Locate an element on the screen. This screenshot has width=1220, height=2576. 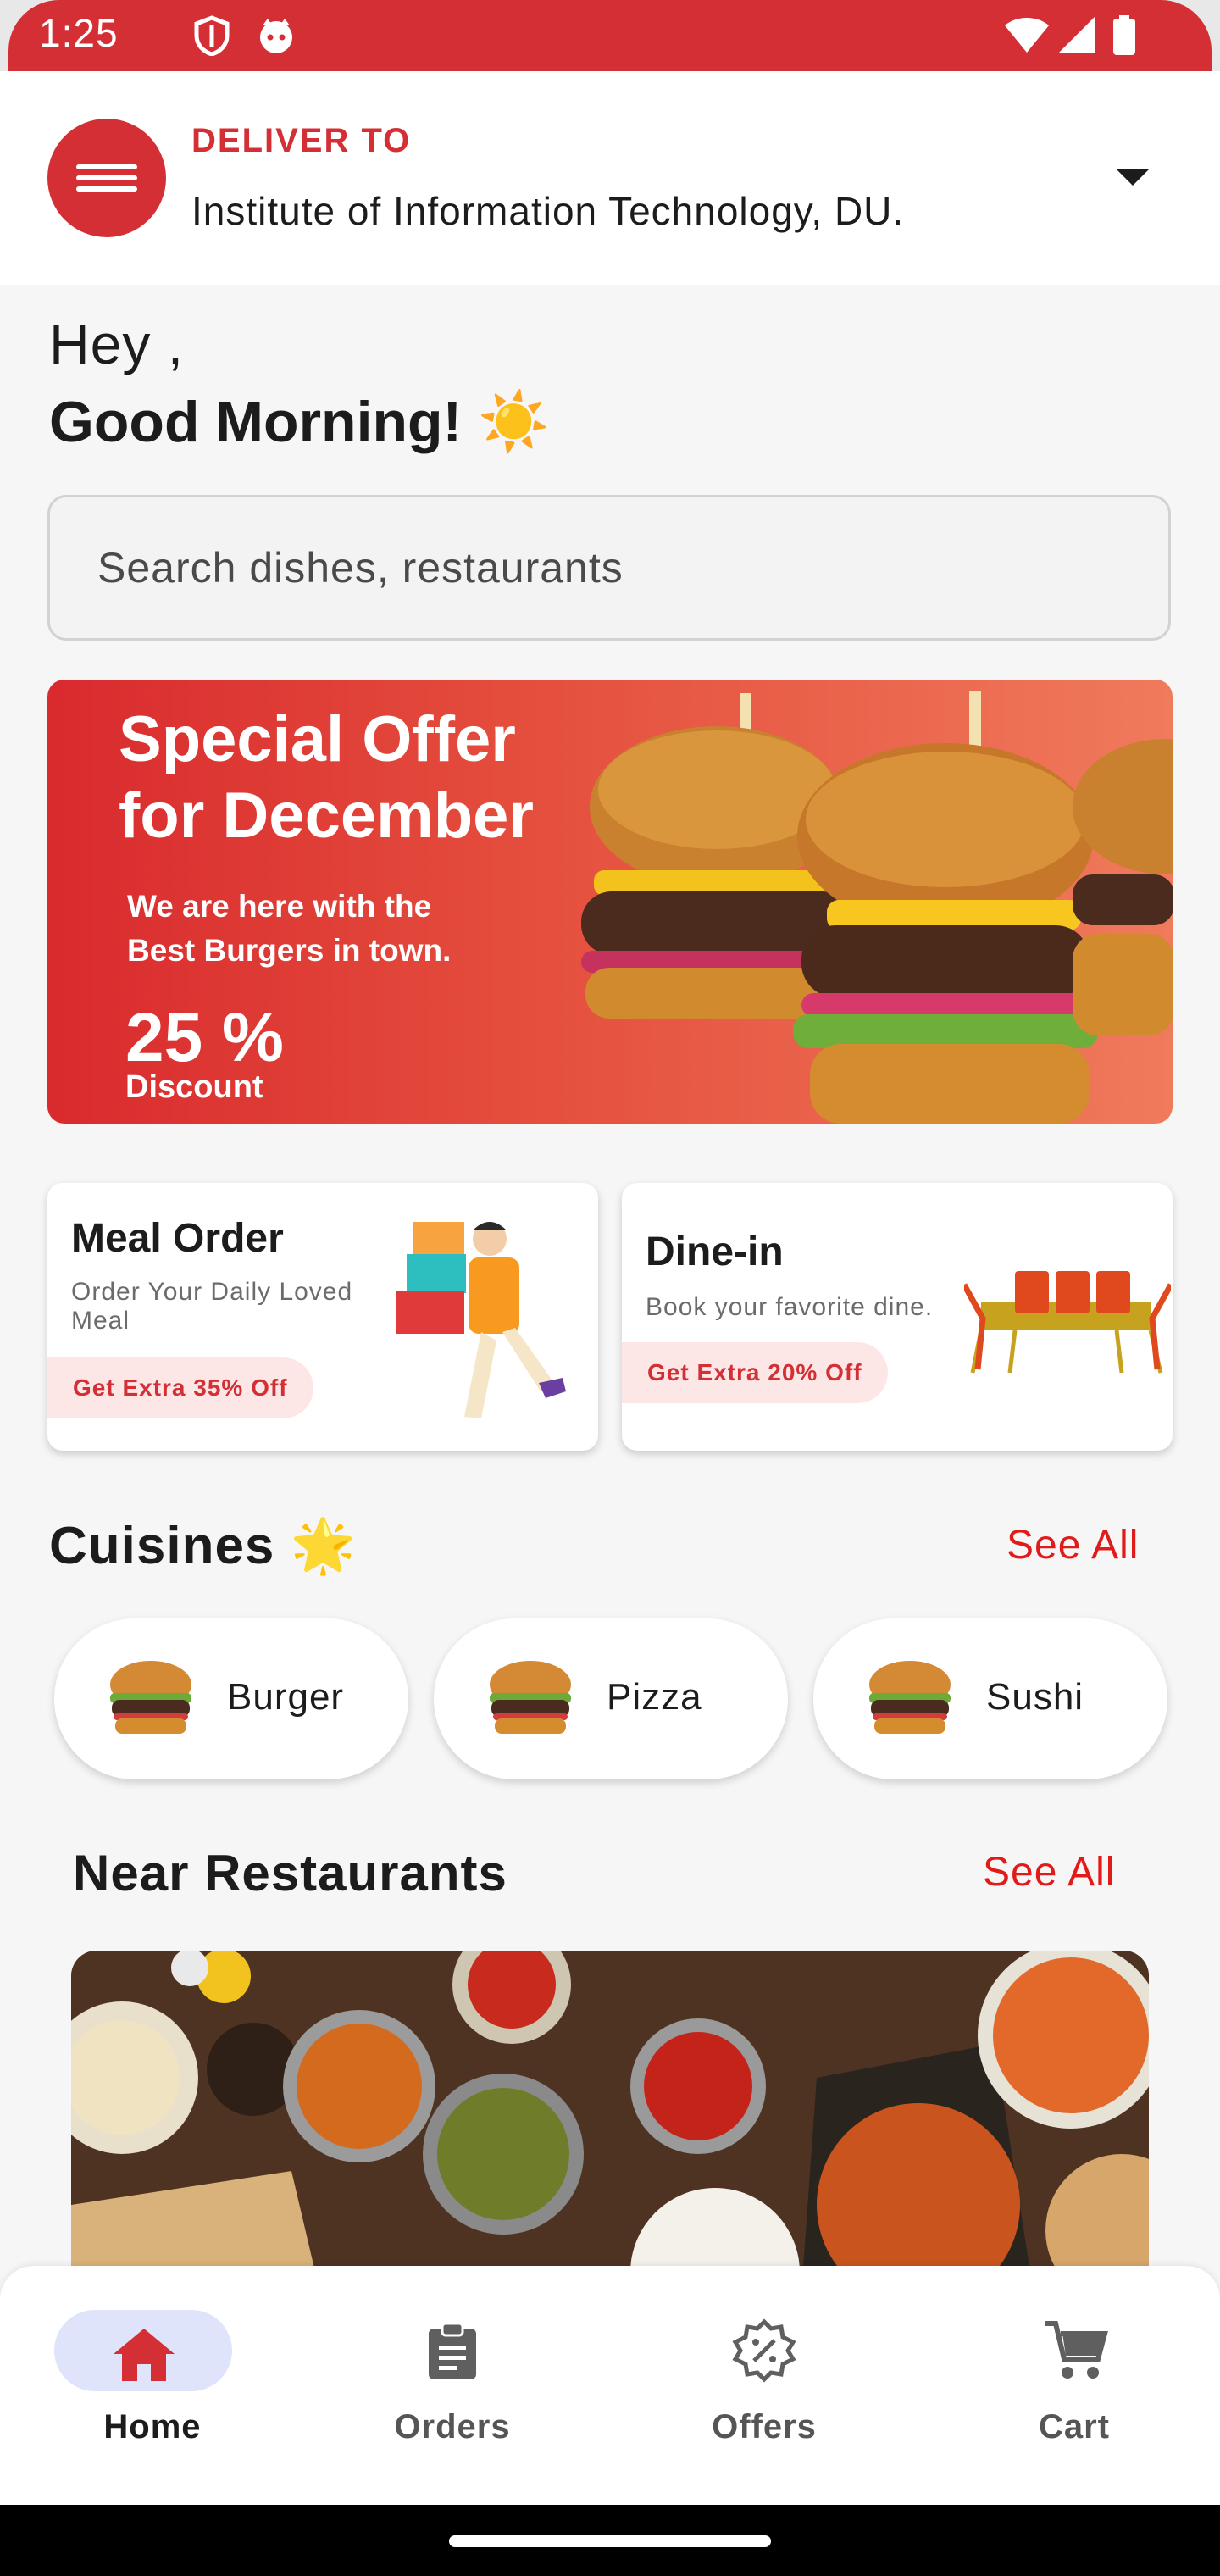
app-header is located at coordinates (610, 178).